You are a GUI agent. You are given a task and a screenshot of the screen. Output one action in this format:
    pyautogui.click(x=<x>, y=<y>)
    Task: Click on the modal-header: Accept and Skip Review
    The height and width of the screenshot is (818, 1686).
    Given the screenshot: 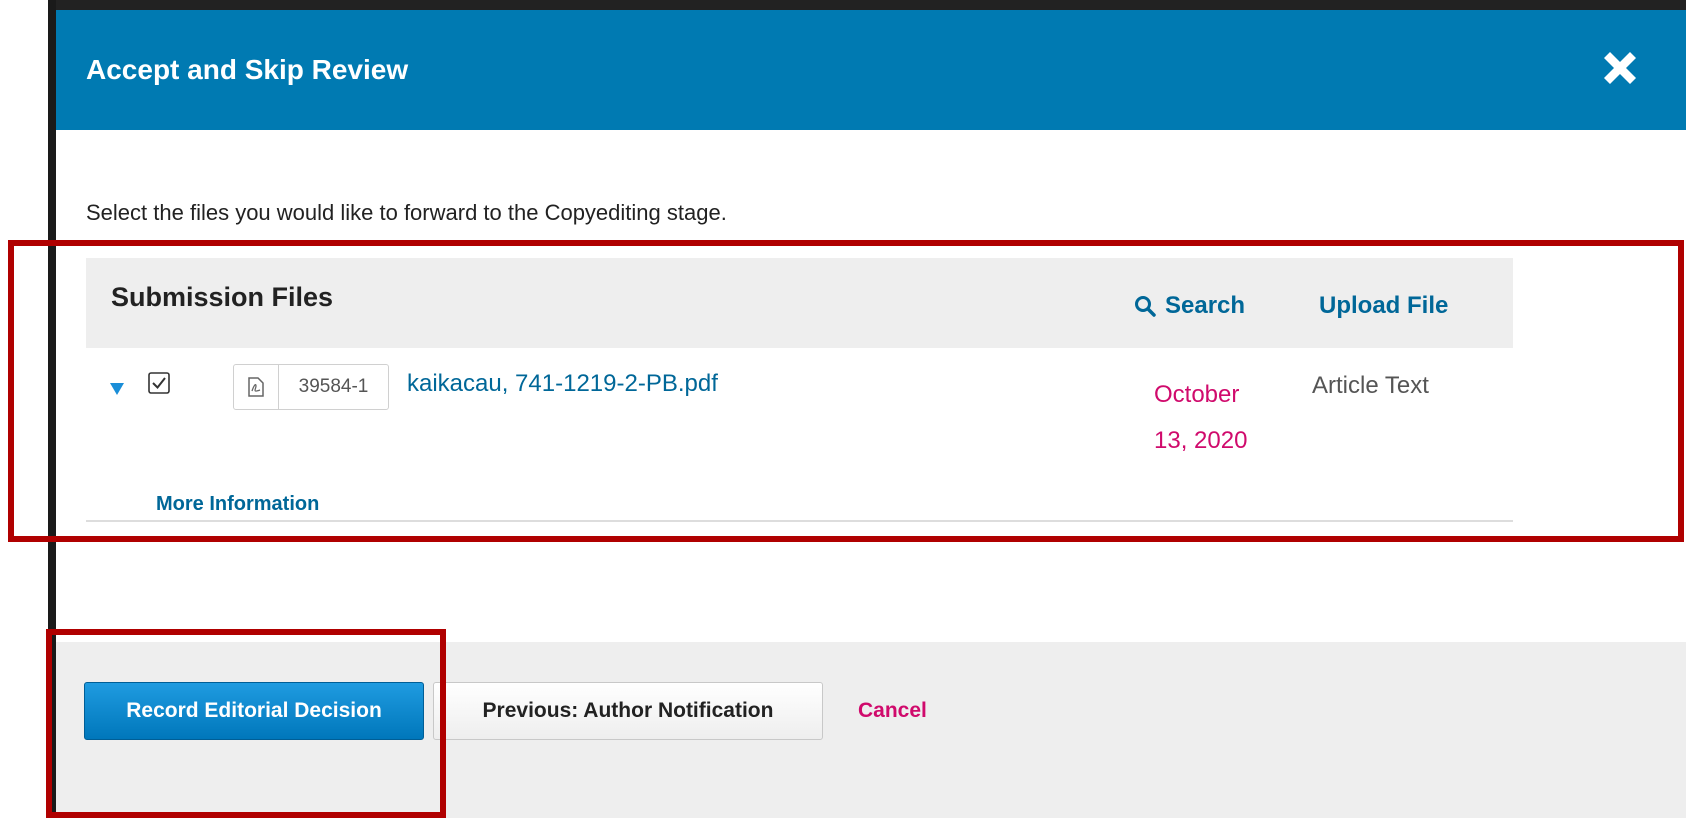 What is the action you would take?
    pyautogui.click(x=871, y=70)
    